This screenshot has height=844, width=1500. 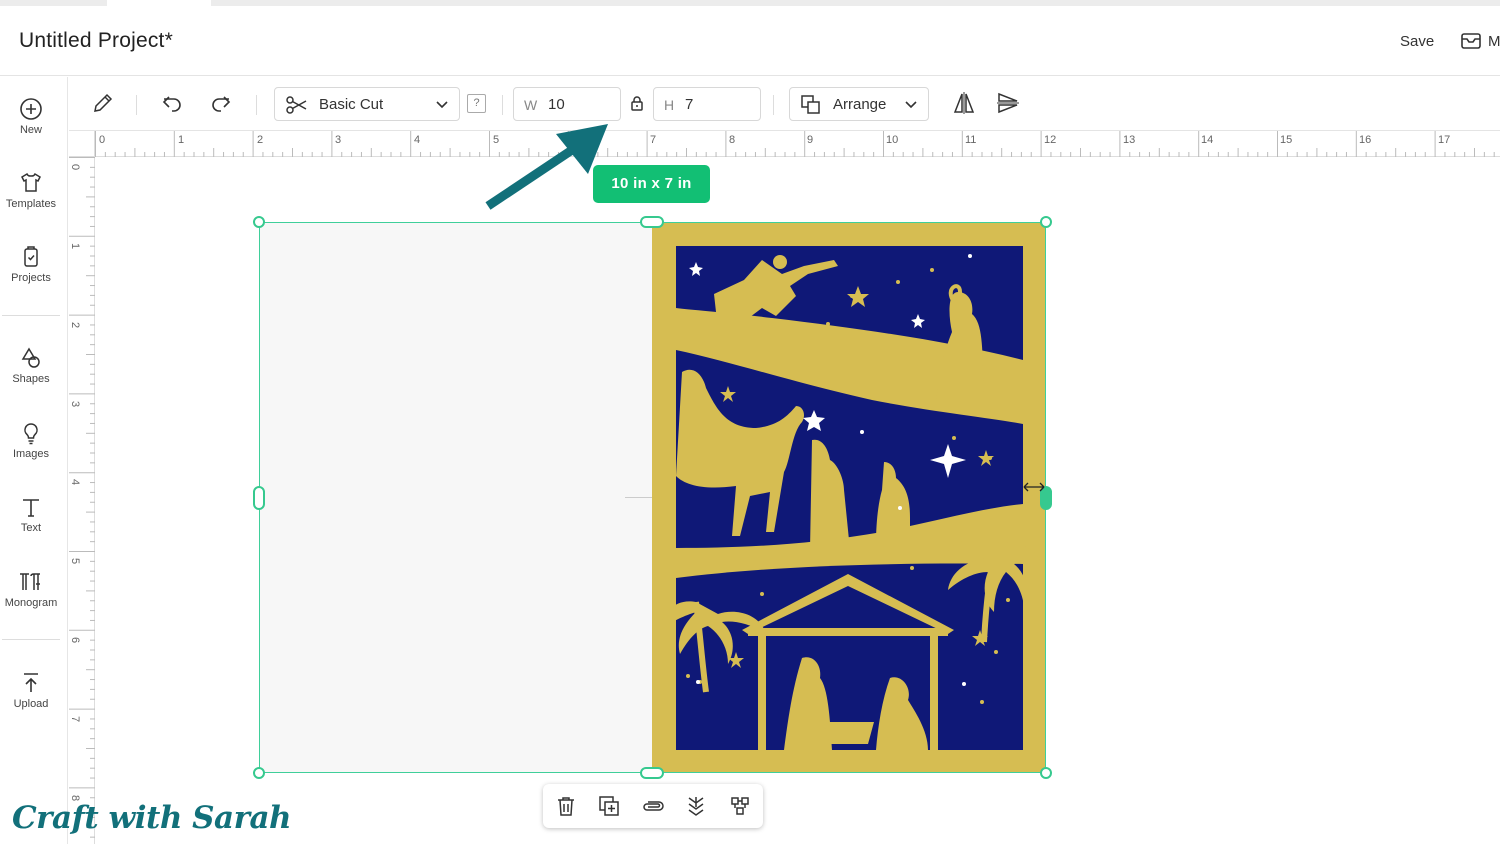 What do you see at coordinates (609, 808) in the screenshot?
I see `duplicate-icon` at bounding box center [609, 808].